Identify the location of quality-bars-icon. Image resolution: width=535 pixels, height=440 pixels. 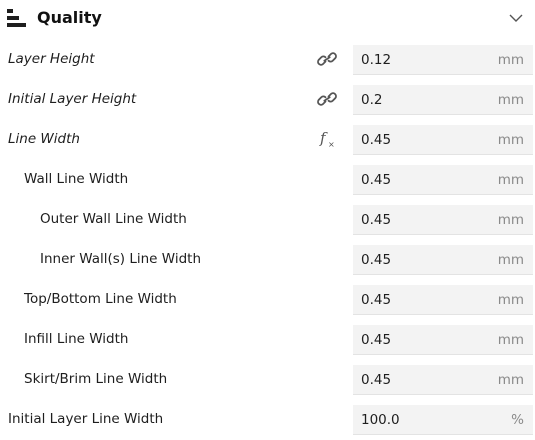
(16, 18).